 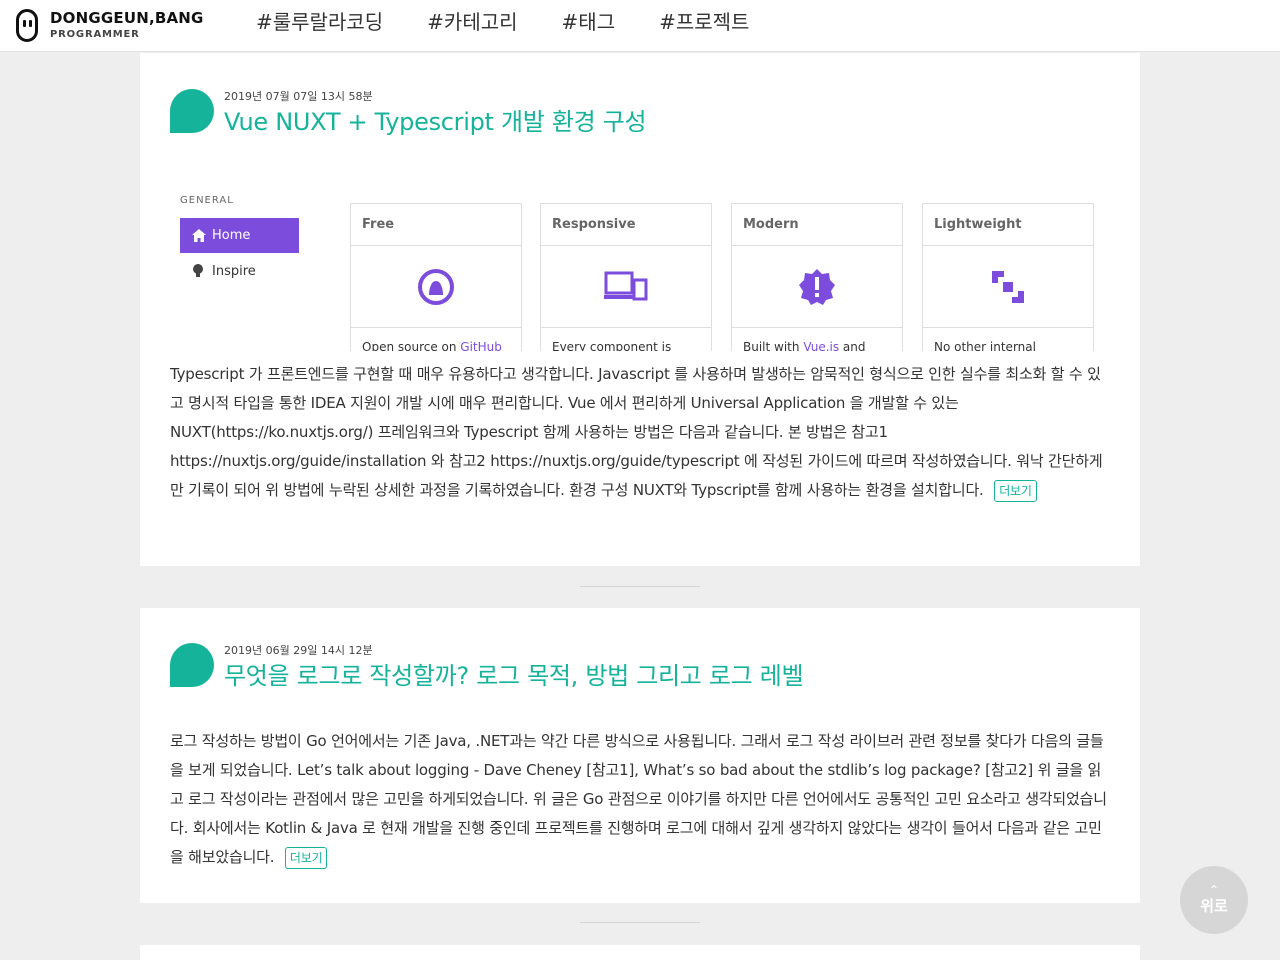 I want to click on chevron-up-icon: ⌃, so click(x=1214, y=890).